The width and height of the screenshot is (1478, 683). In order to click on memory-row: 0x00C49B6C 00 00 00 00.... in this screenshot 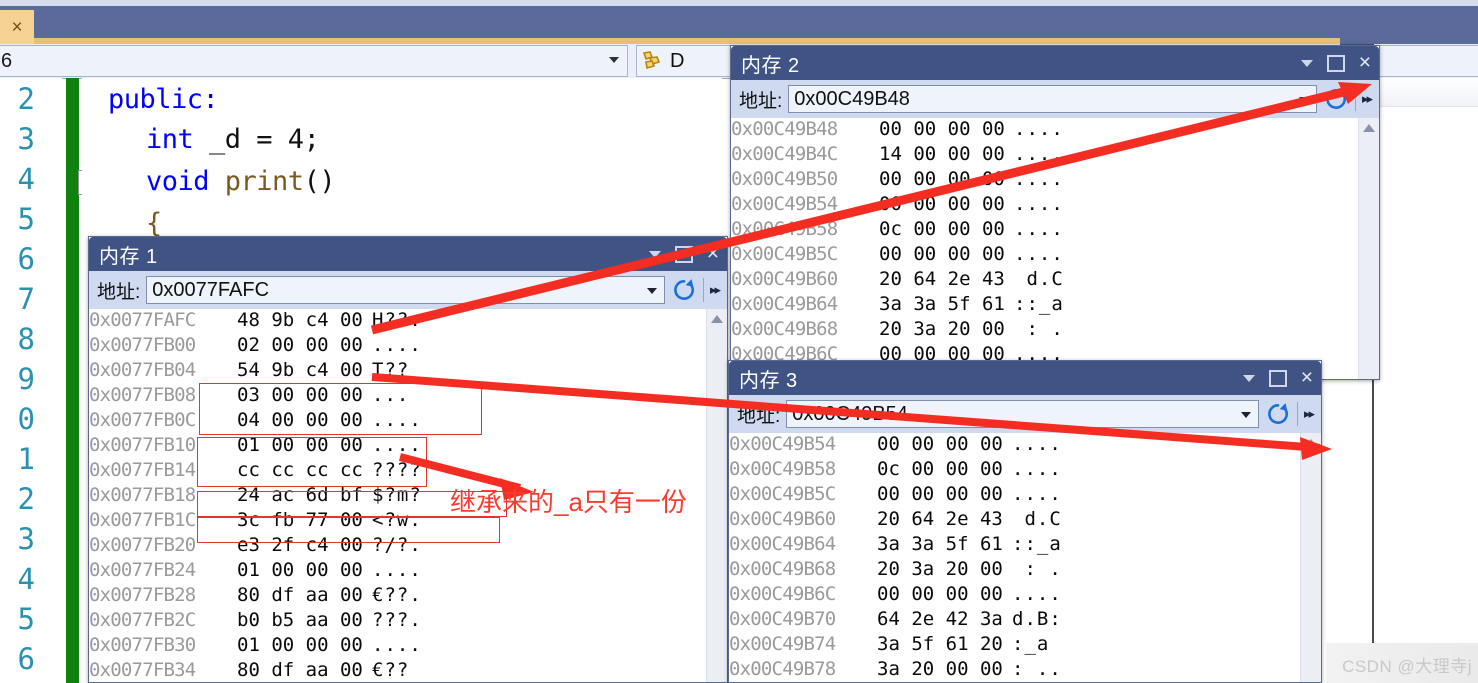, I will do `click(1025, 595)`.